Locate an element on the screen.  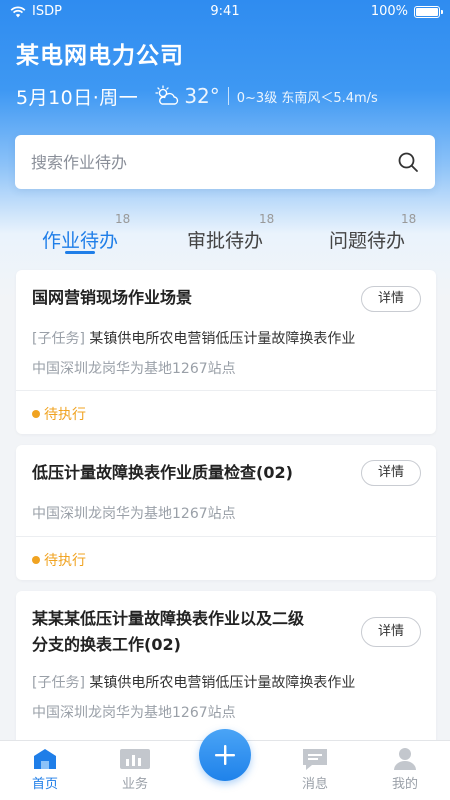
todo-tabs: 作业待办 18 审批待办 18 问题待办 18 is located at coordinates (225, 237).